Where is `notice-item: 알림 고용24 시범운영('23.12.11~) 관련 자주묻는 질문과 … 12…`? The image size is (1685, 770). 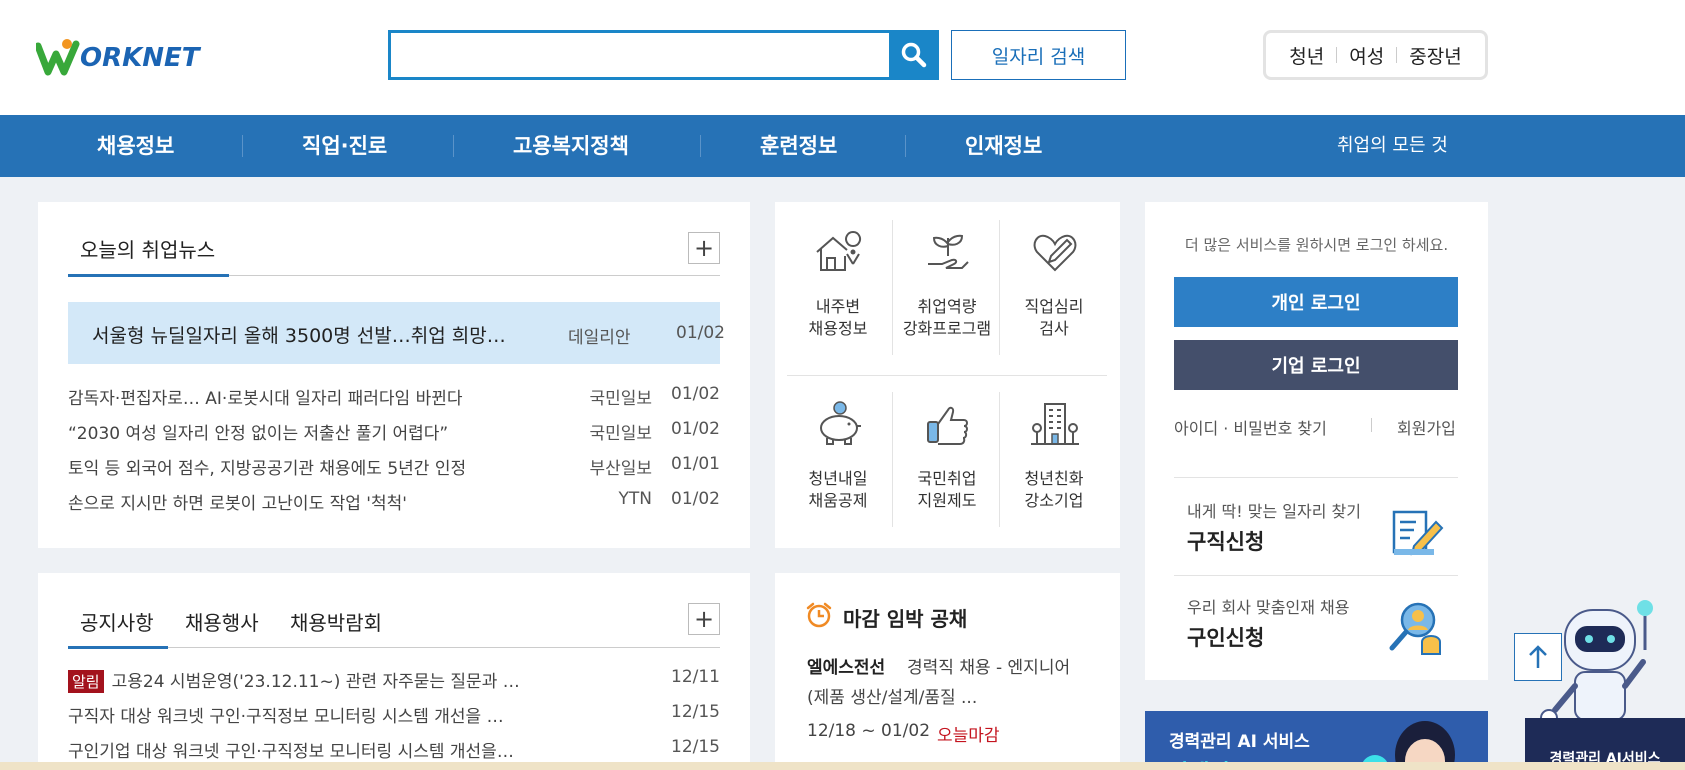
notice-item: 알림 고용24 시범운영('23.12.11~) 관련 자주묻는 질문과 … 12… is located at coordinates (394, 678).